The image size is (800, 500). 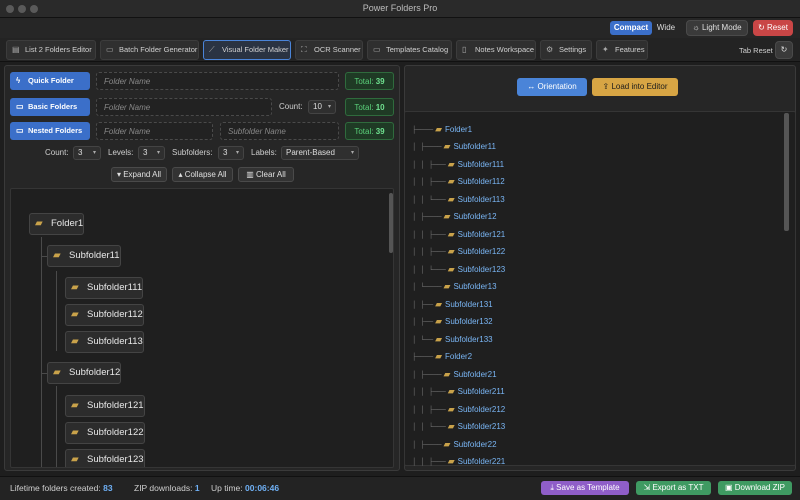 What do you see at coordinates (192, 152) in the screenshot?
I see `subfolders-label: Subfolders:` at bounding box center [192, 152].